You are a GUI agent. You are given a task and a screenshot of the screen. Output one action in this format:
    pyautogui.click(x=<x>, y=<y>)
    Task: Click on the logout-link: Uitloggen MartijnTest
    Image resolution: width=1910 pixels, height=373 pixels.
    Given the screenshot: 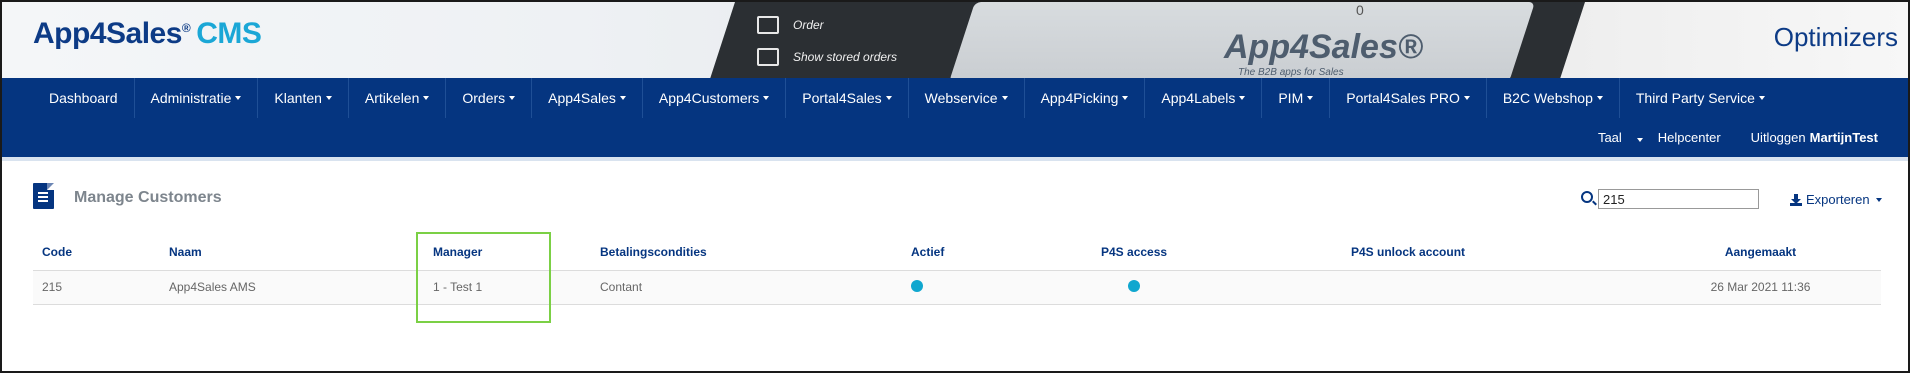 What is the action you would take?
    pyautogui.click(x=1807, y=137)
    